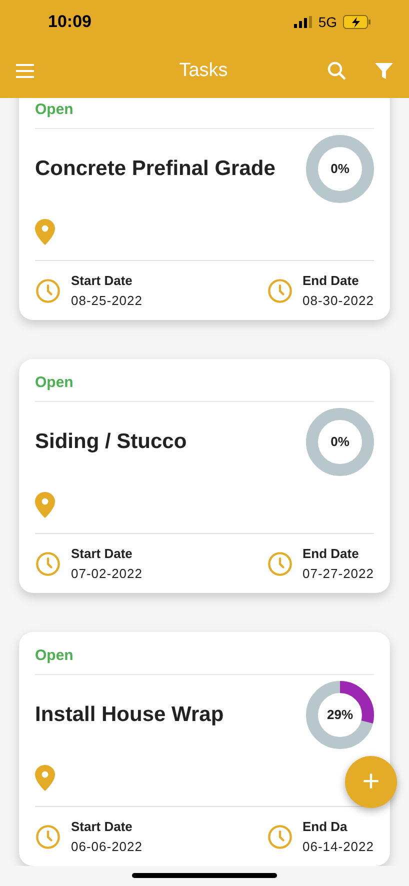 This screenshot has width=409, height=886. I want to click on end-date: 07-27-2022, so click(338, 573).